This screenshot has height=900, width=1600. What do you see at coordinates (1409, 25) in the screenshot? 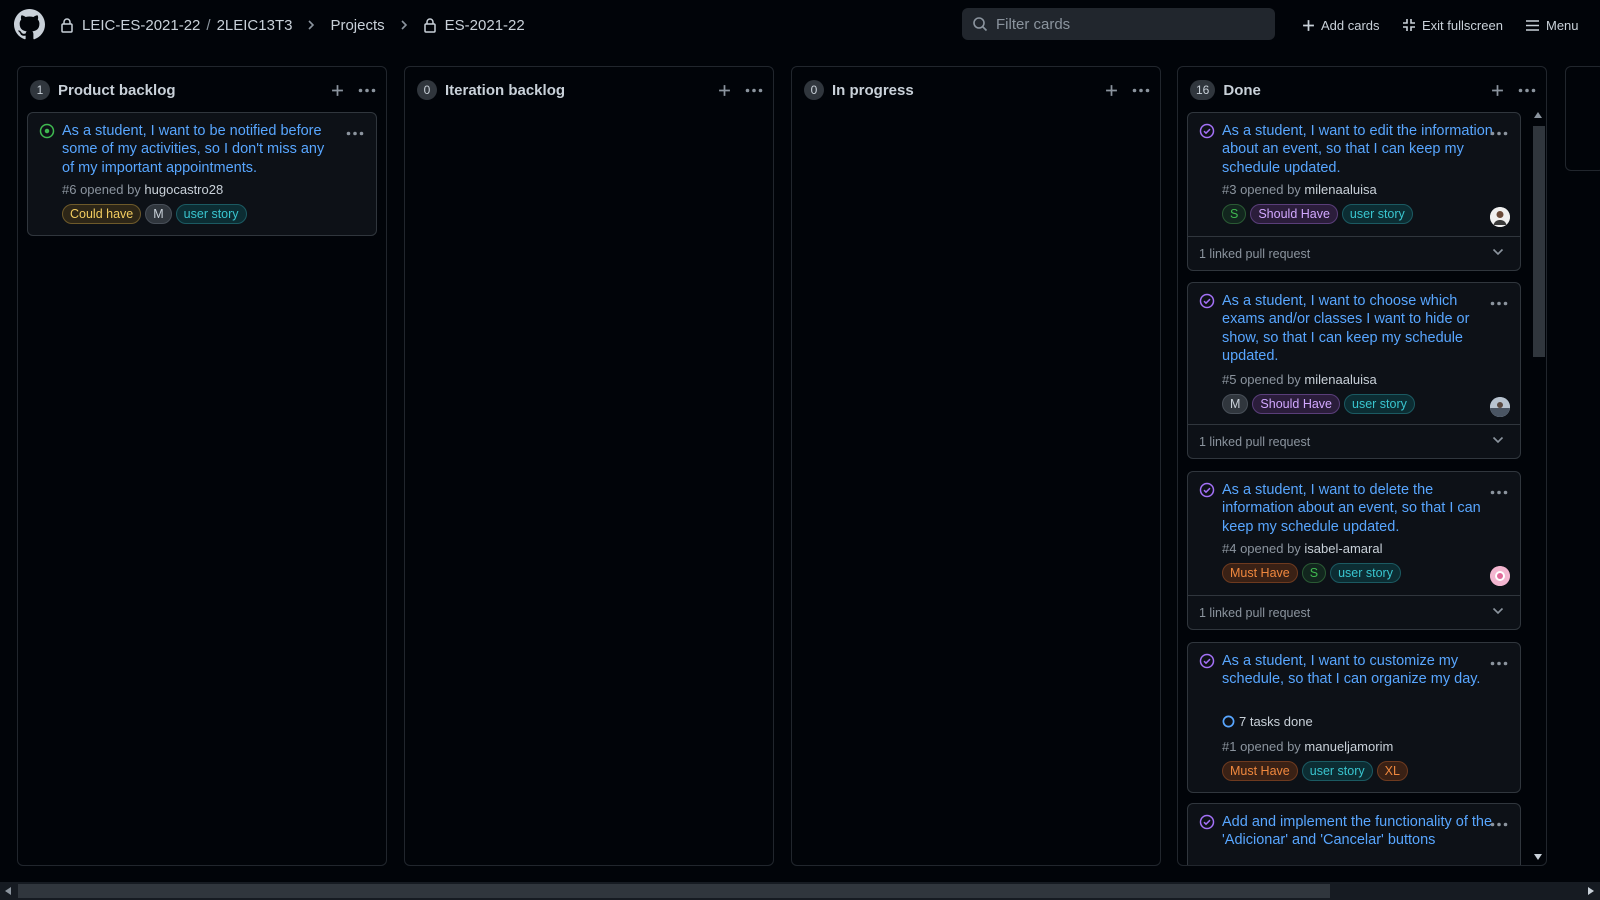
I see `exit-fullscreen-icon` at bounding box center [1409, 25].